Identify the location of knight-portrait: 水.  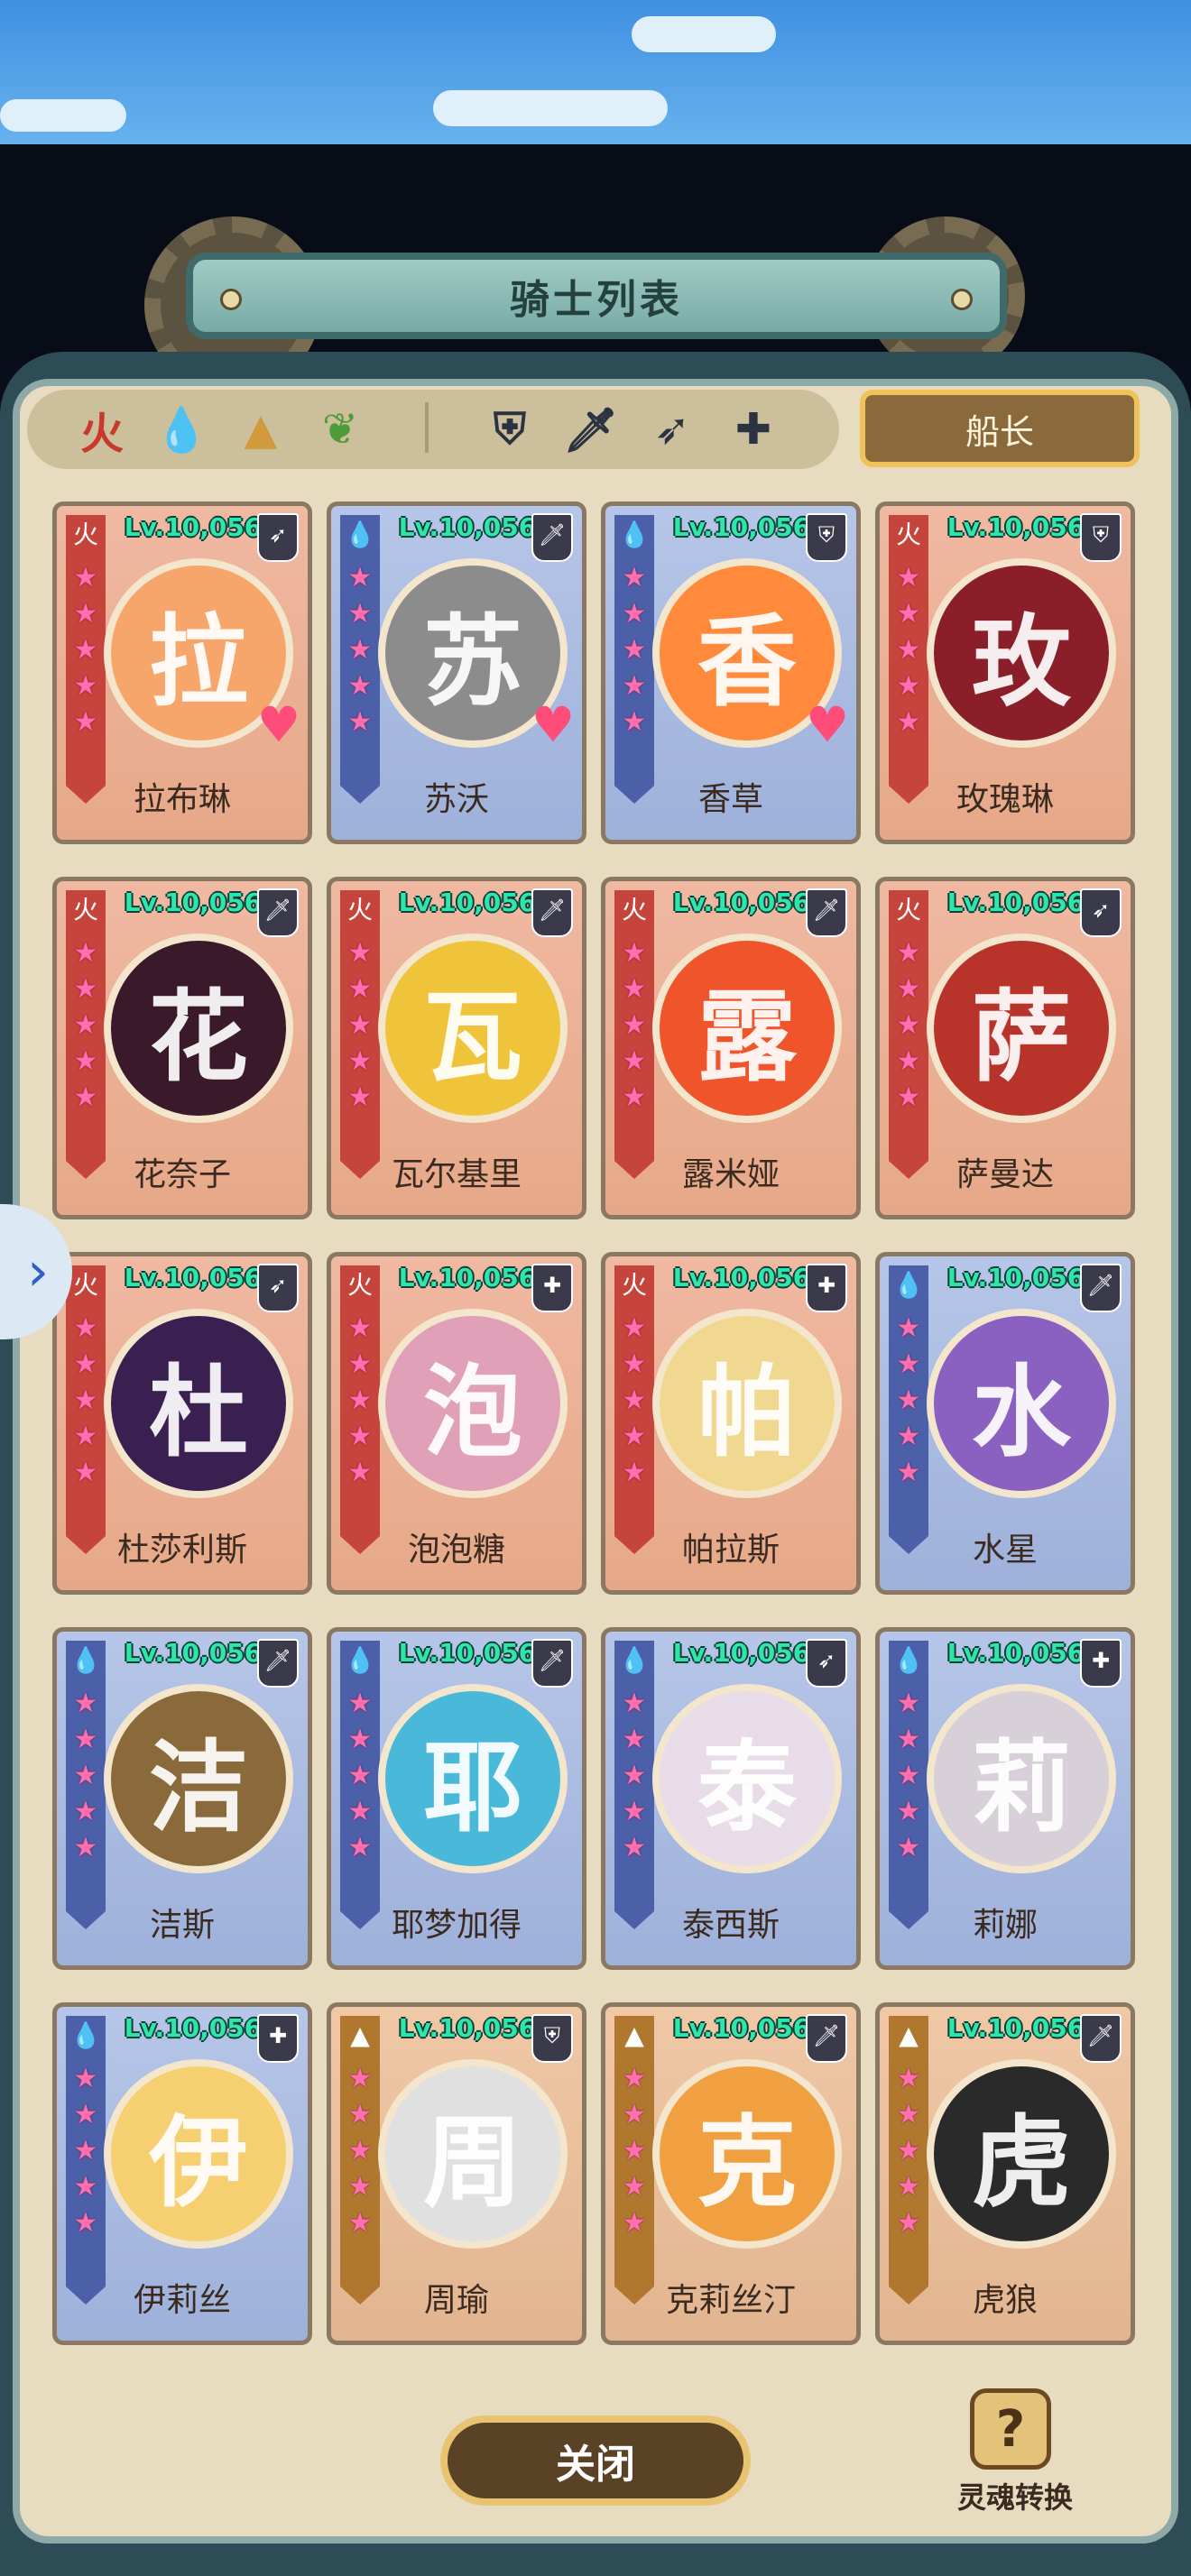
(1021, 1403).